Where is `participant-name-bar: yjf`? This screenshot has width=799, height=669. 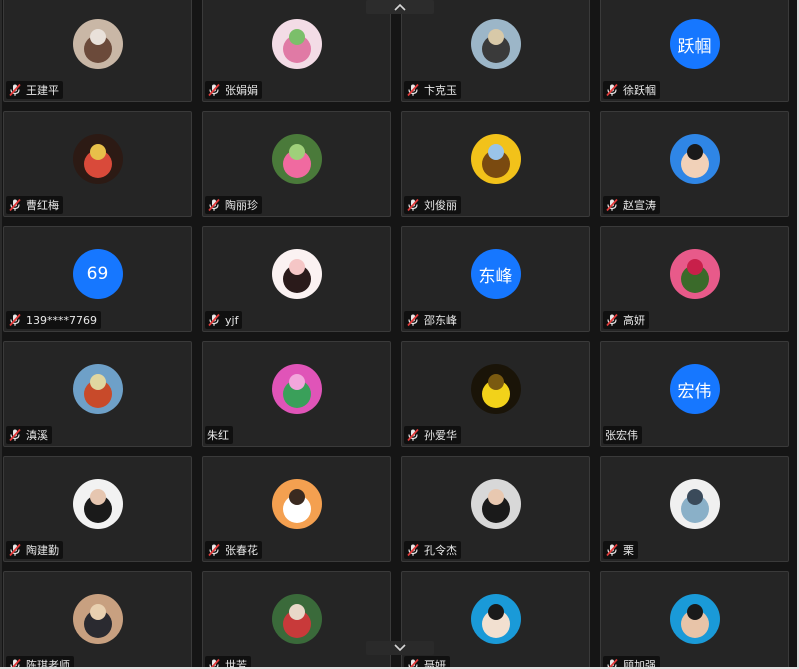
participant-name-bar: yjf is located at coordinates (224, 320).